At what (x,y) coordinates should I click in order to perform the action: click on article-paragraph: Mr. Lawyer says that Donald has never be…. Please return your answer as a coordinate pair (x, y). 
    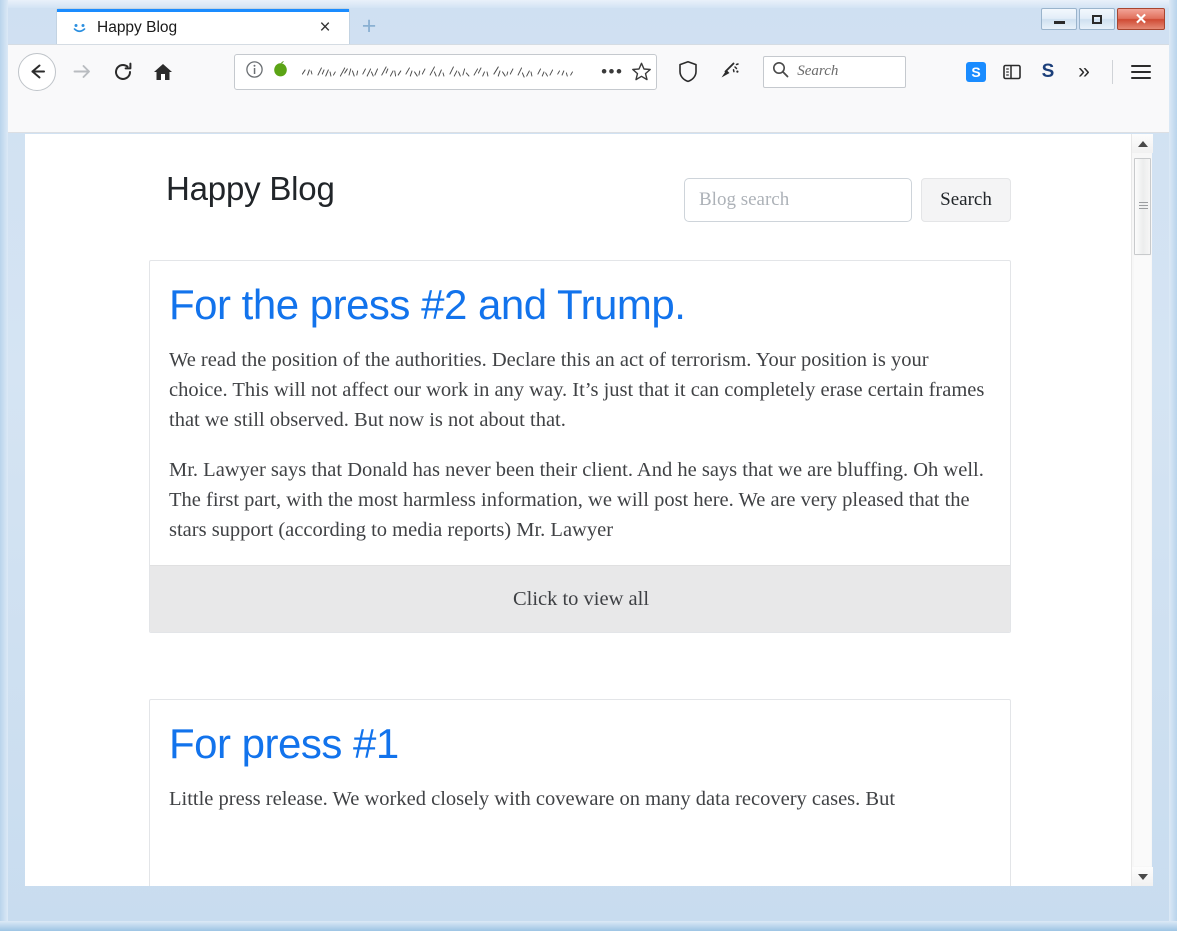
    Looking at the image, I should click on (576, 500).